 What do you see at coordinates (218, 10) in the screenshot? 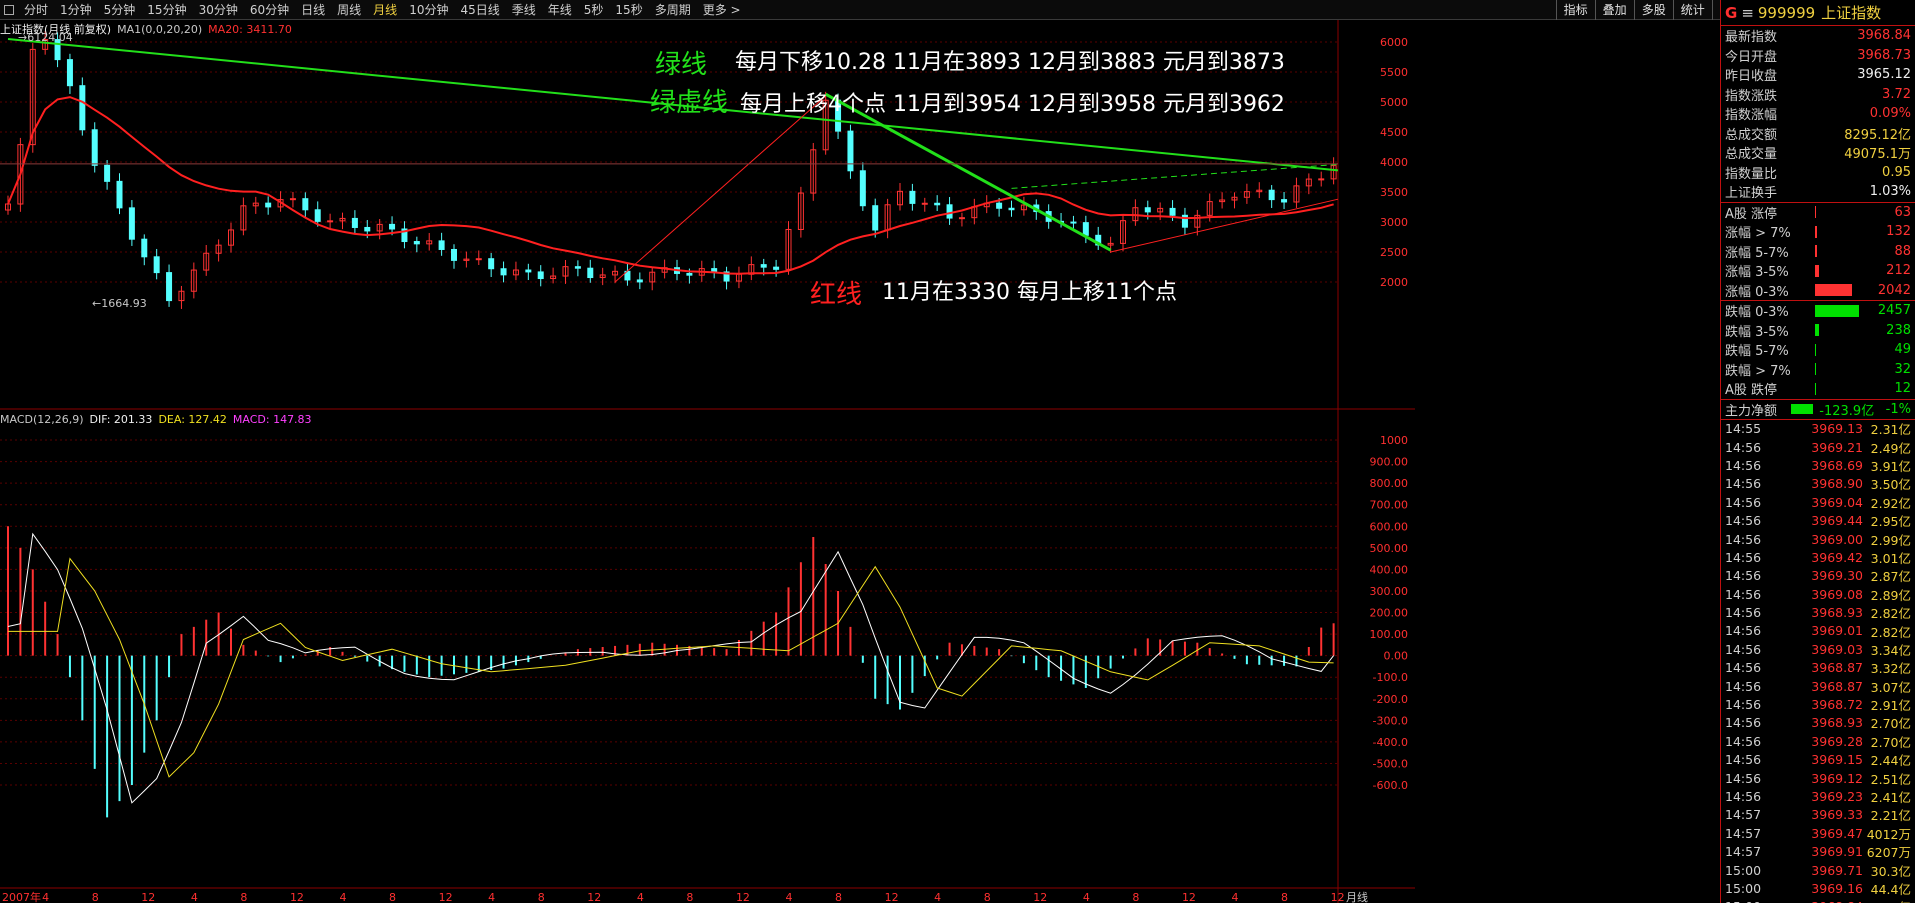
I see `period-tab-4: 30分钟` at bounding box center [218, 10].